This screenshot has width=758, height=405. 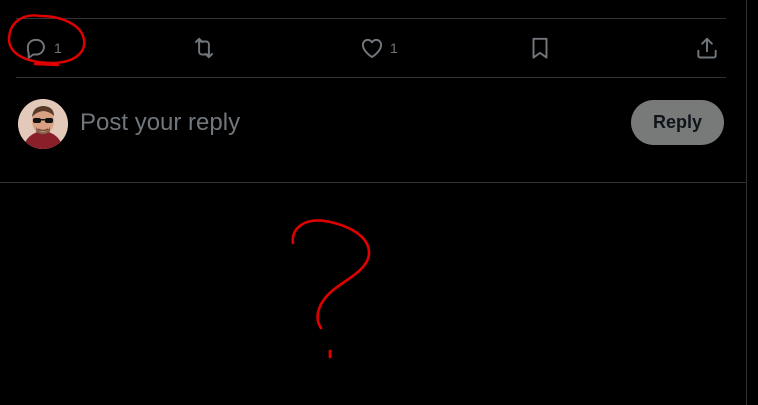 I want to click on like-action-button: 1, so click(x=378, y=48).